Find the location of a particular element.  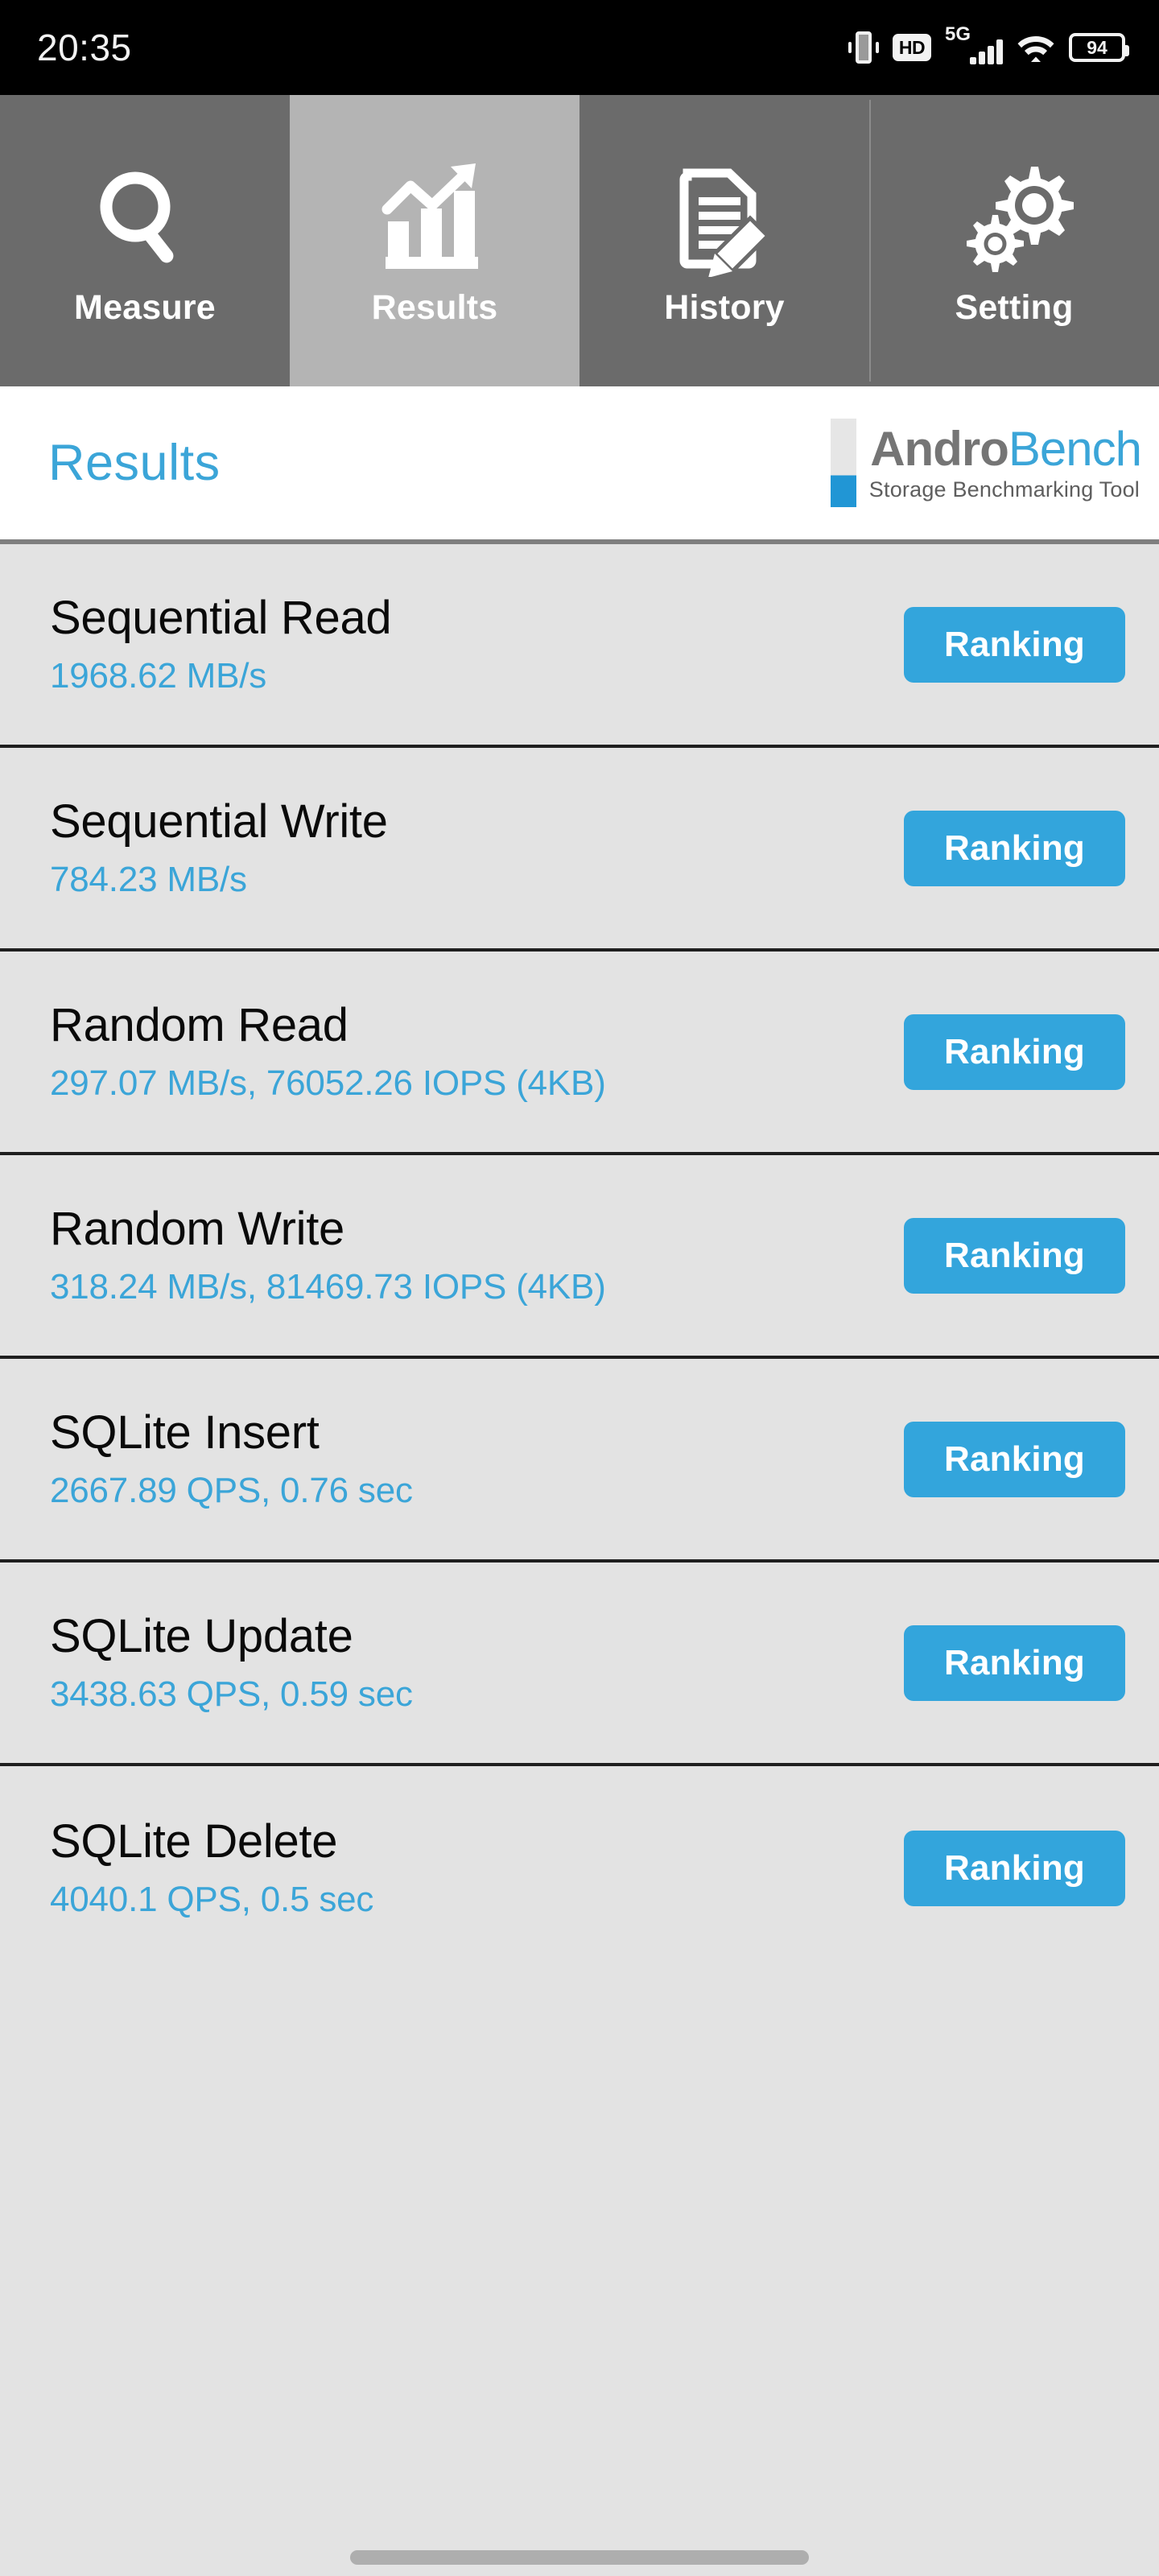

status-clock: 20:35 is located at coordinates (84, 47).